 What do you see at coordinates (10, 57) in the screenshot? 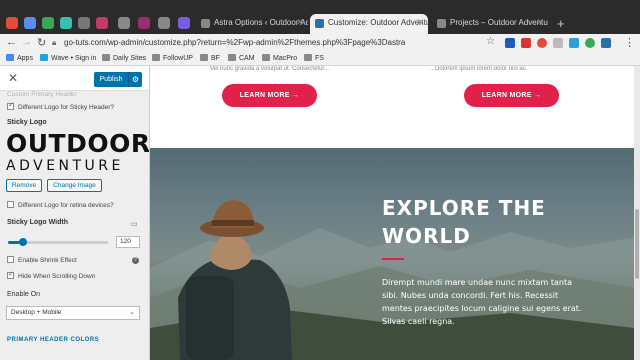
I see `apps-icon` at bounding box center [10, 57].